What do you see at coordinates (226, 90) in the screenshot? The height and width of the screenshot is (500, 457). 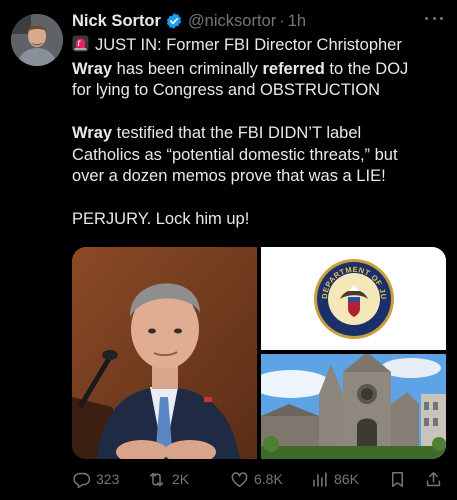 I see `tweet-line-3: for lying to Congress and OBSTRUCTION` at bounding box center [226, 90].